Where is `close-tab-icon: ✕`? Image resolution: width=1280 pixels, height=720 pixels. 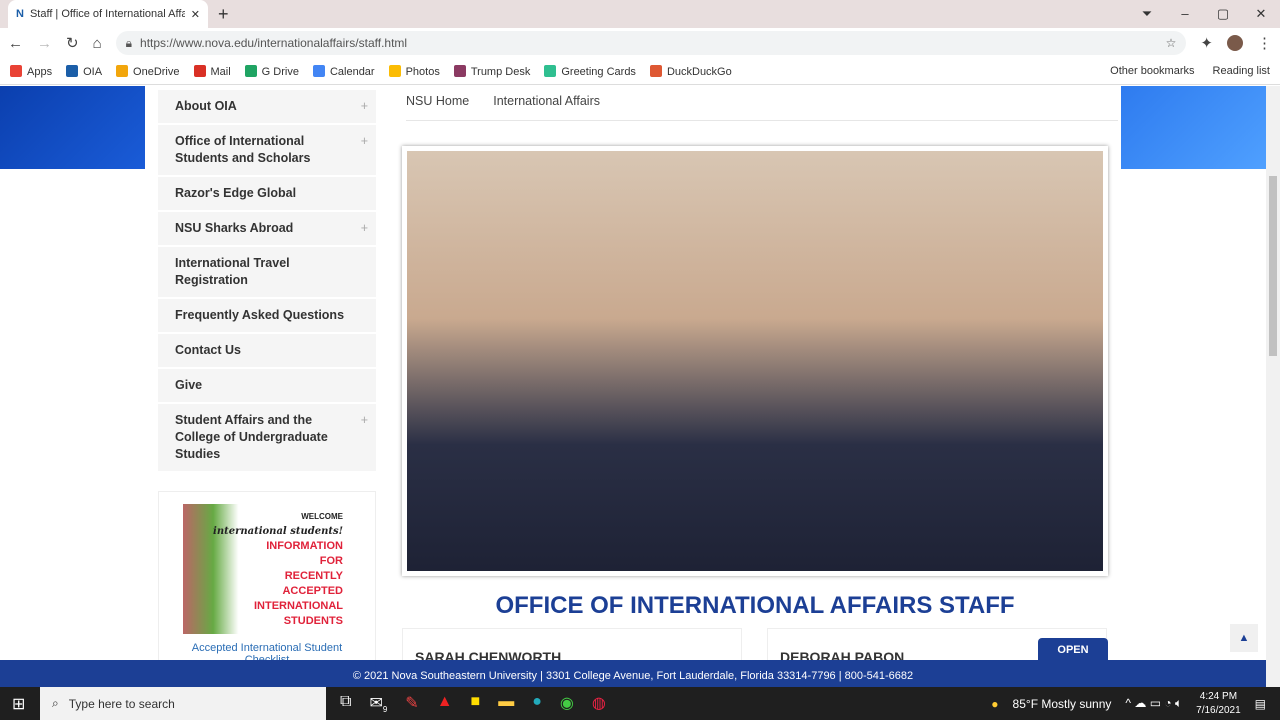 close-tab-icon: ✕ is located at coordinates (195, 14).